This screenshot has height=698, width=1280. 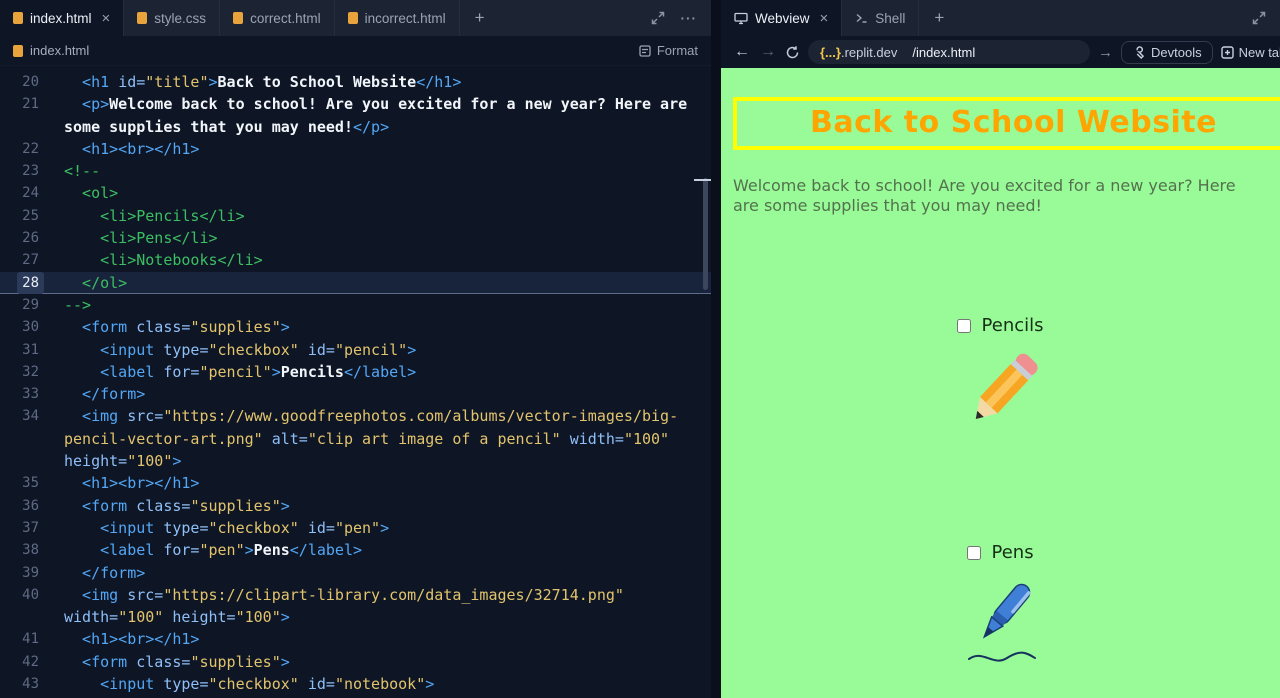 I want to click on code-line: 23 <!--, so click(x=61, y=171).